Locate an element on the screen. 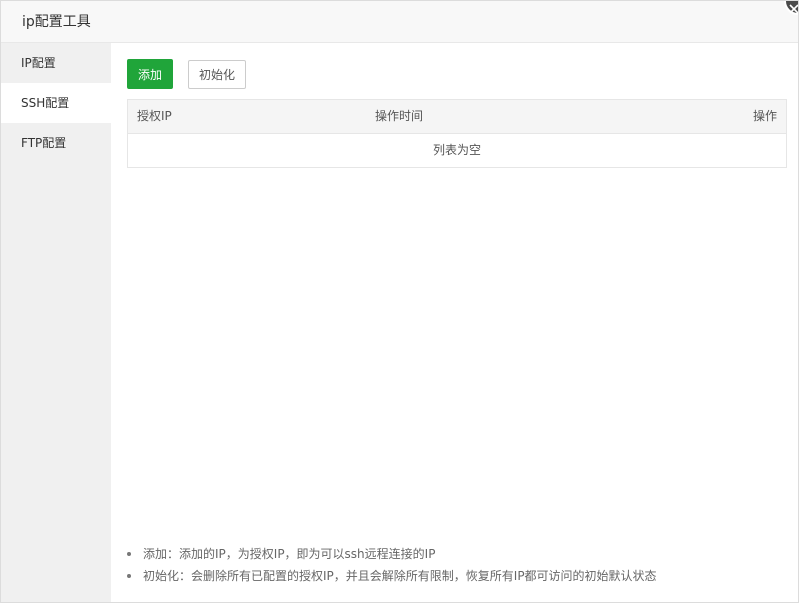  tip-item: 添加：添加的IP，为授权IP，即为可以ssh远程连接的IP is located at coordinates (457, 554).